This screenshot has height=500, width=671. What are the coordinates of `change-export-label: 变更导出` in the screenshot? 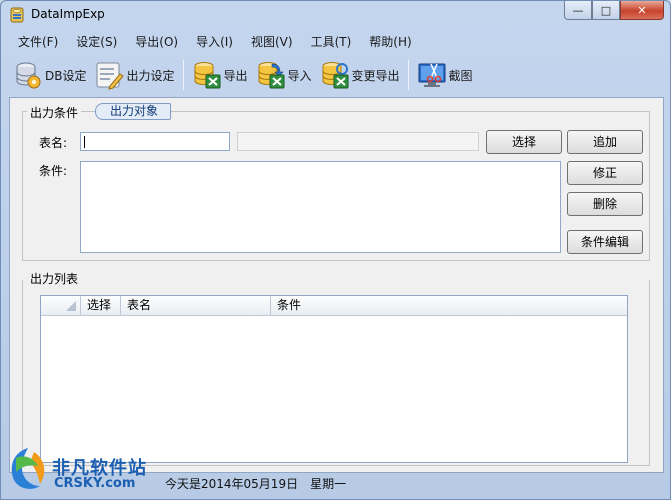 It's located at (375, 75).